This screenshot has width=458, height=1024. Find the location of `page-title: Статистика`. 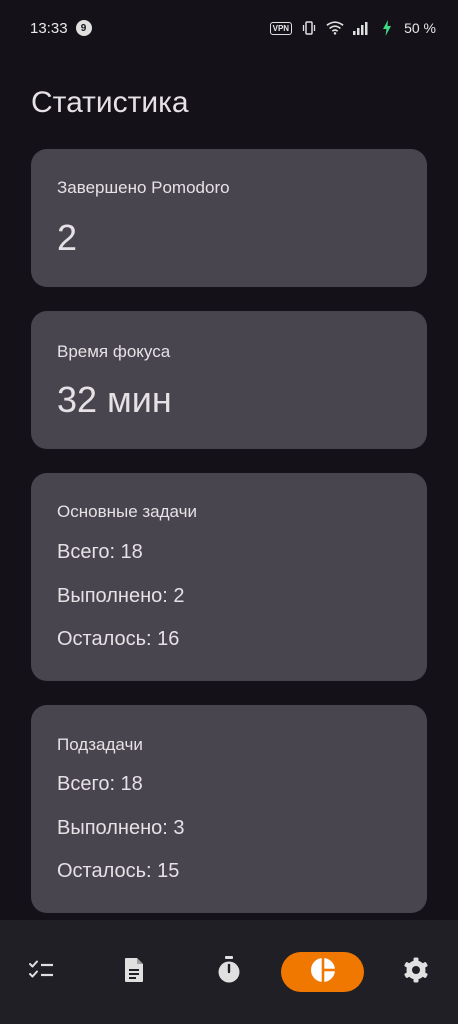

page-title: Статистика is located at coordinates (110, 102).